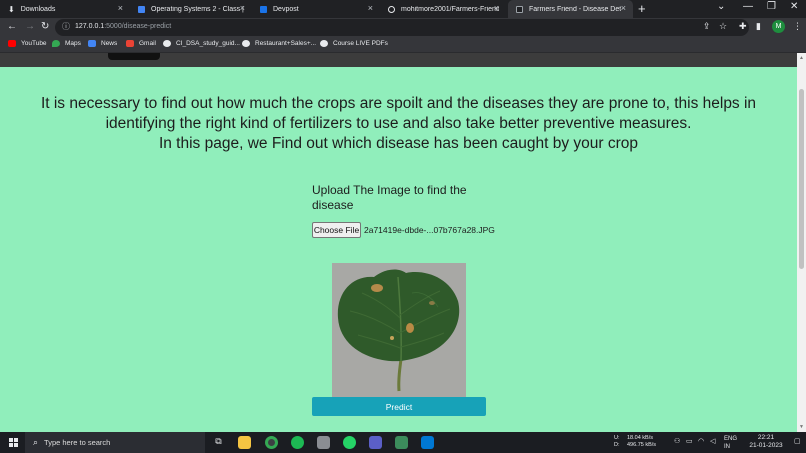  Describe the element at coordinates (794, 6) in the screenshot. I see `window-close-icon: ✕` at that location.